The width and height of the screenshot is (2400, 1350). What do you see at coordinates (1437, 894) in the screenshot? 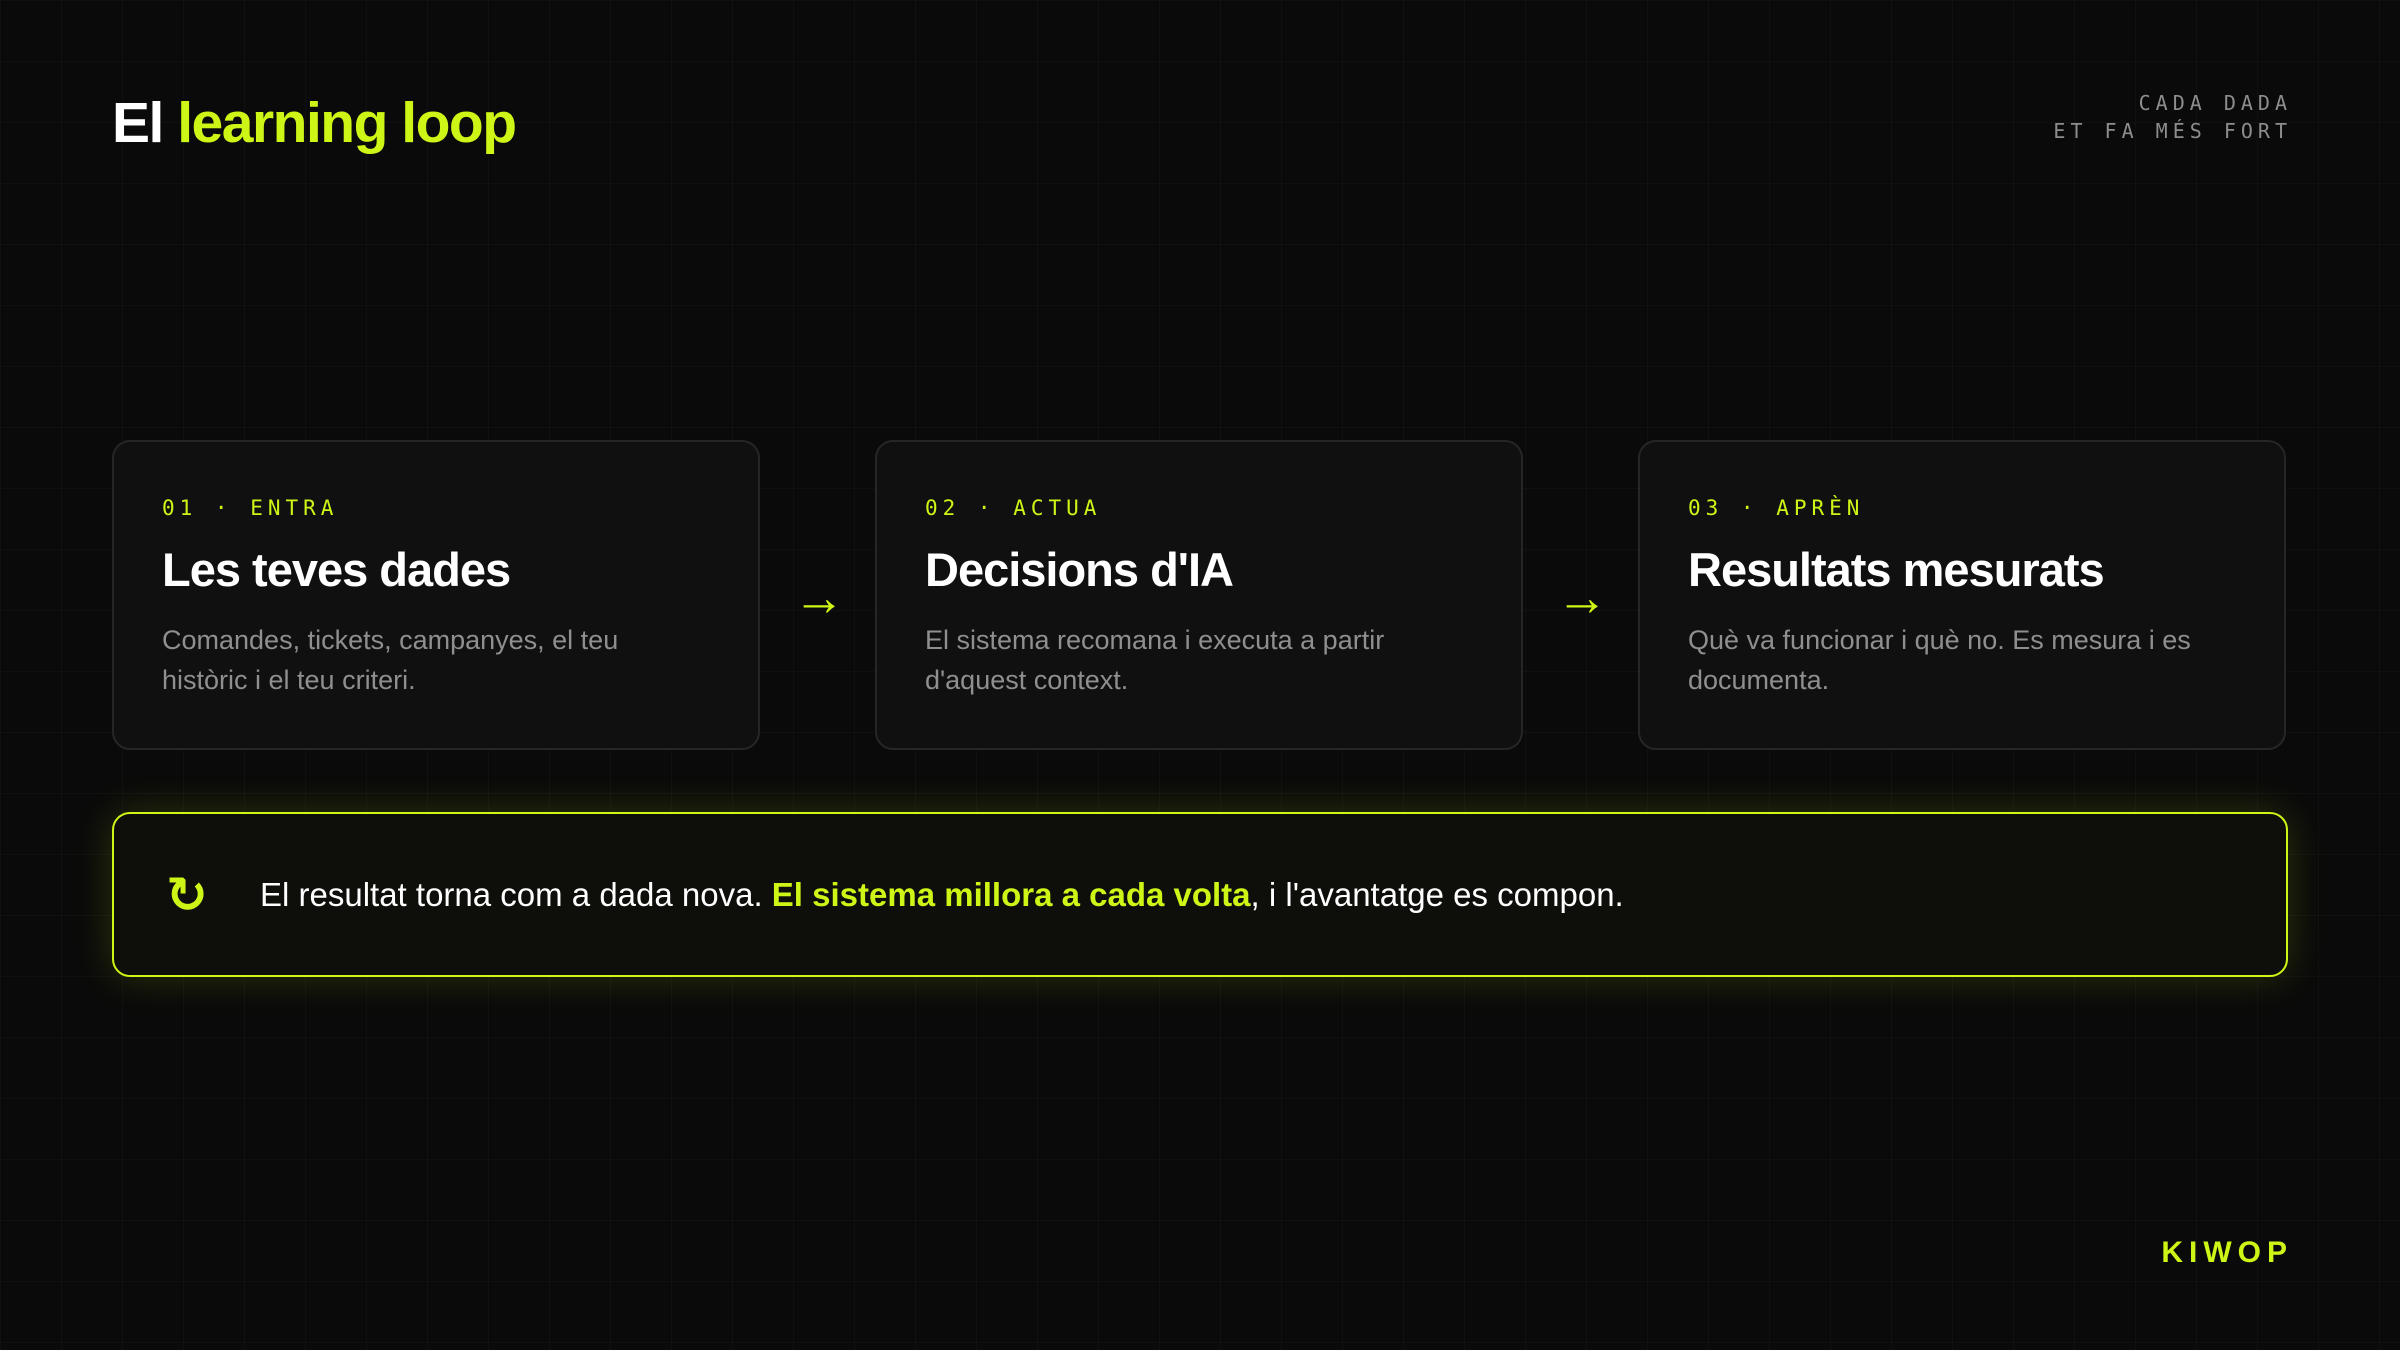
I see `loop-text-after: , i l'avantatge es compon.` at bounding box center [1437, 894].